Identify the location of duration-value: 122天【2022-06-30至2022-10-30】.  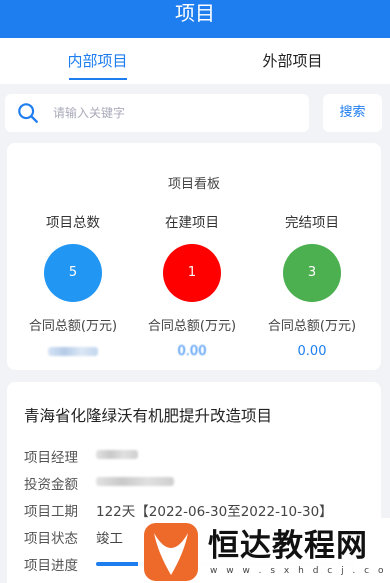
(214, 512).